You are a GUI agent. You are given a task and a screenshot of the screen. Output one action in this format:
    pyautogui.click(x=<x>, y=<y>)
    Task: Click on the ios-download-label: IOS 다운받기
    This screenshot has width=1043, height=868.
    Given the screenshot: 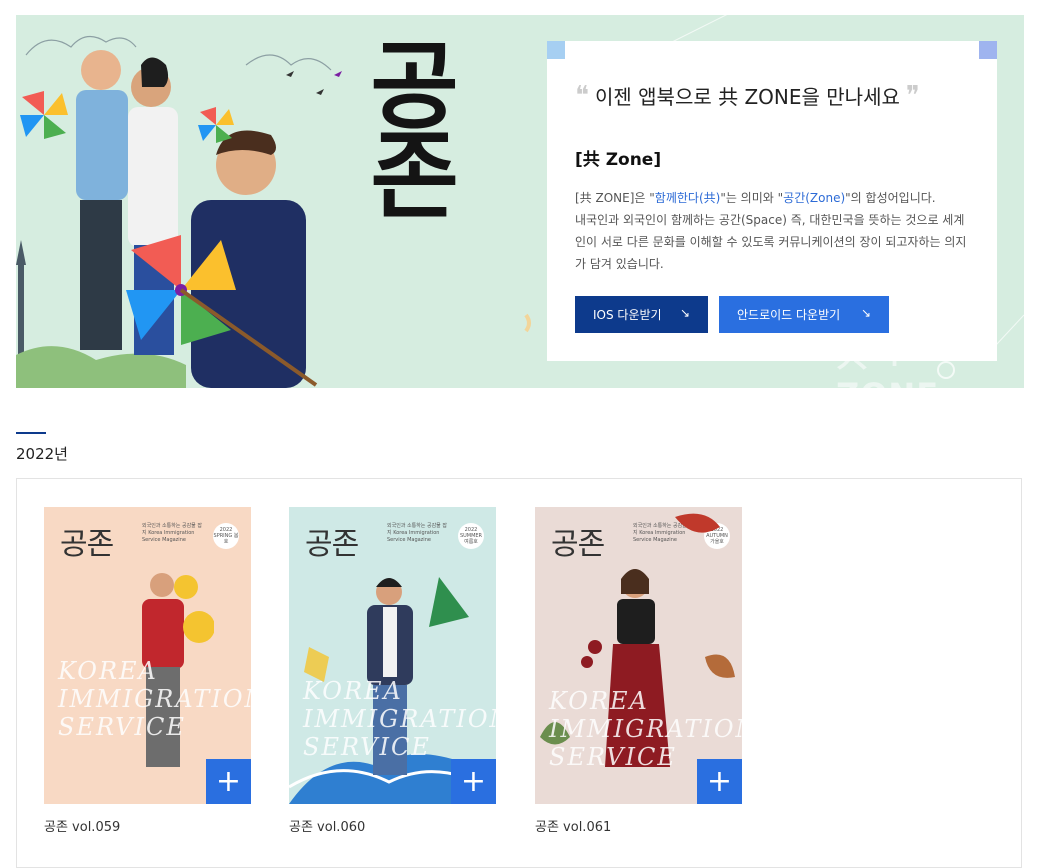 What is the action you would take?
    pyautogui.click(x=627, y=315)
    